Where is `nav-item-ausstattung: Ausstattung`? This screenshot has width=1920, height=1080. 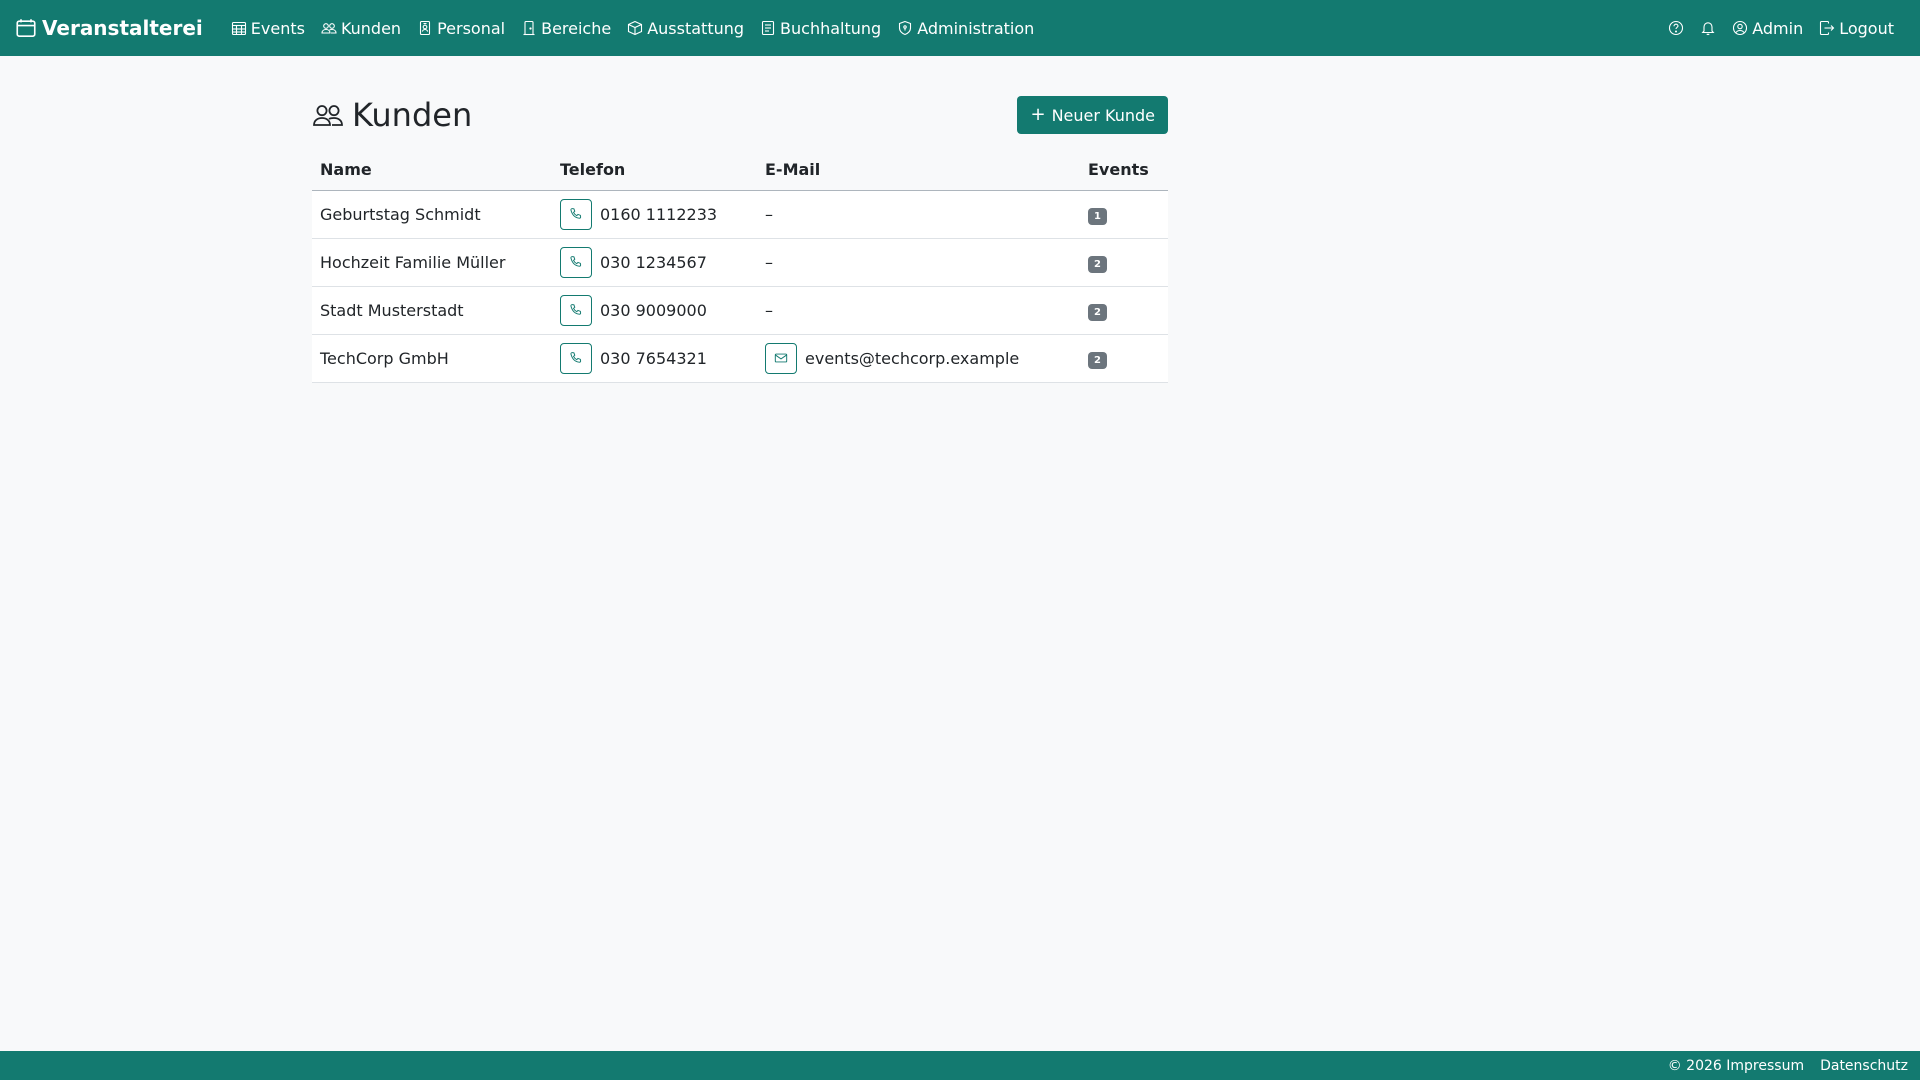 nav-item-ausstattung: Ausstattung is located at coordinates (685, 28).